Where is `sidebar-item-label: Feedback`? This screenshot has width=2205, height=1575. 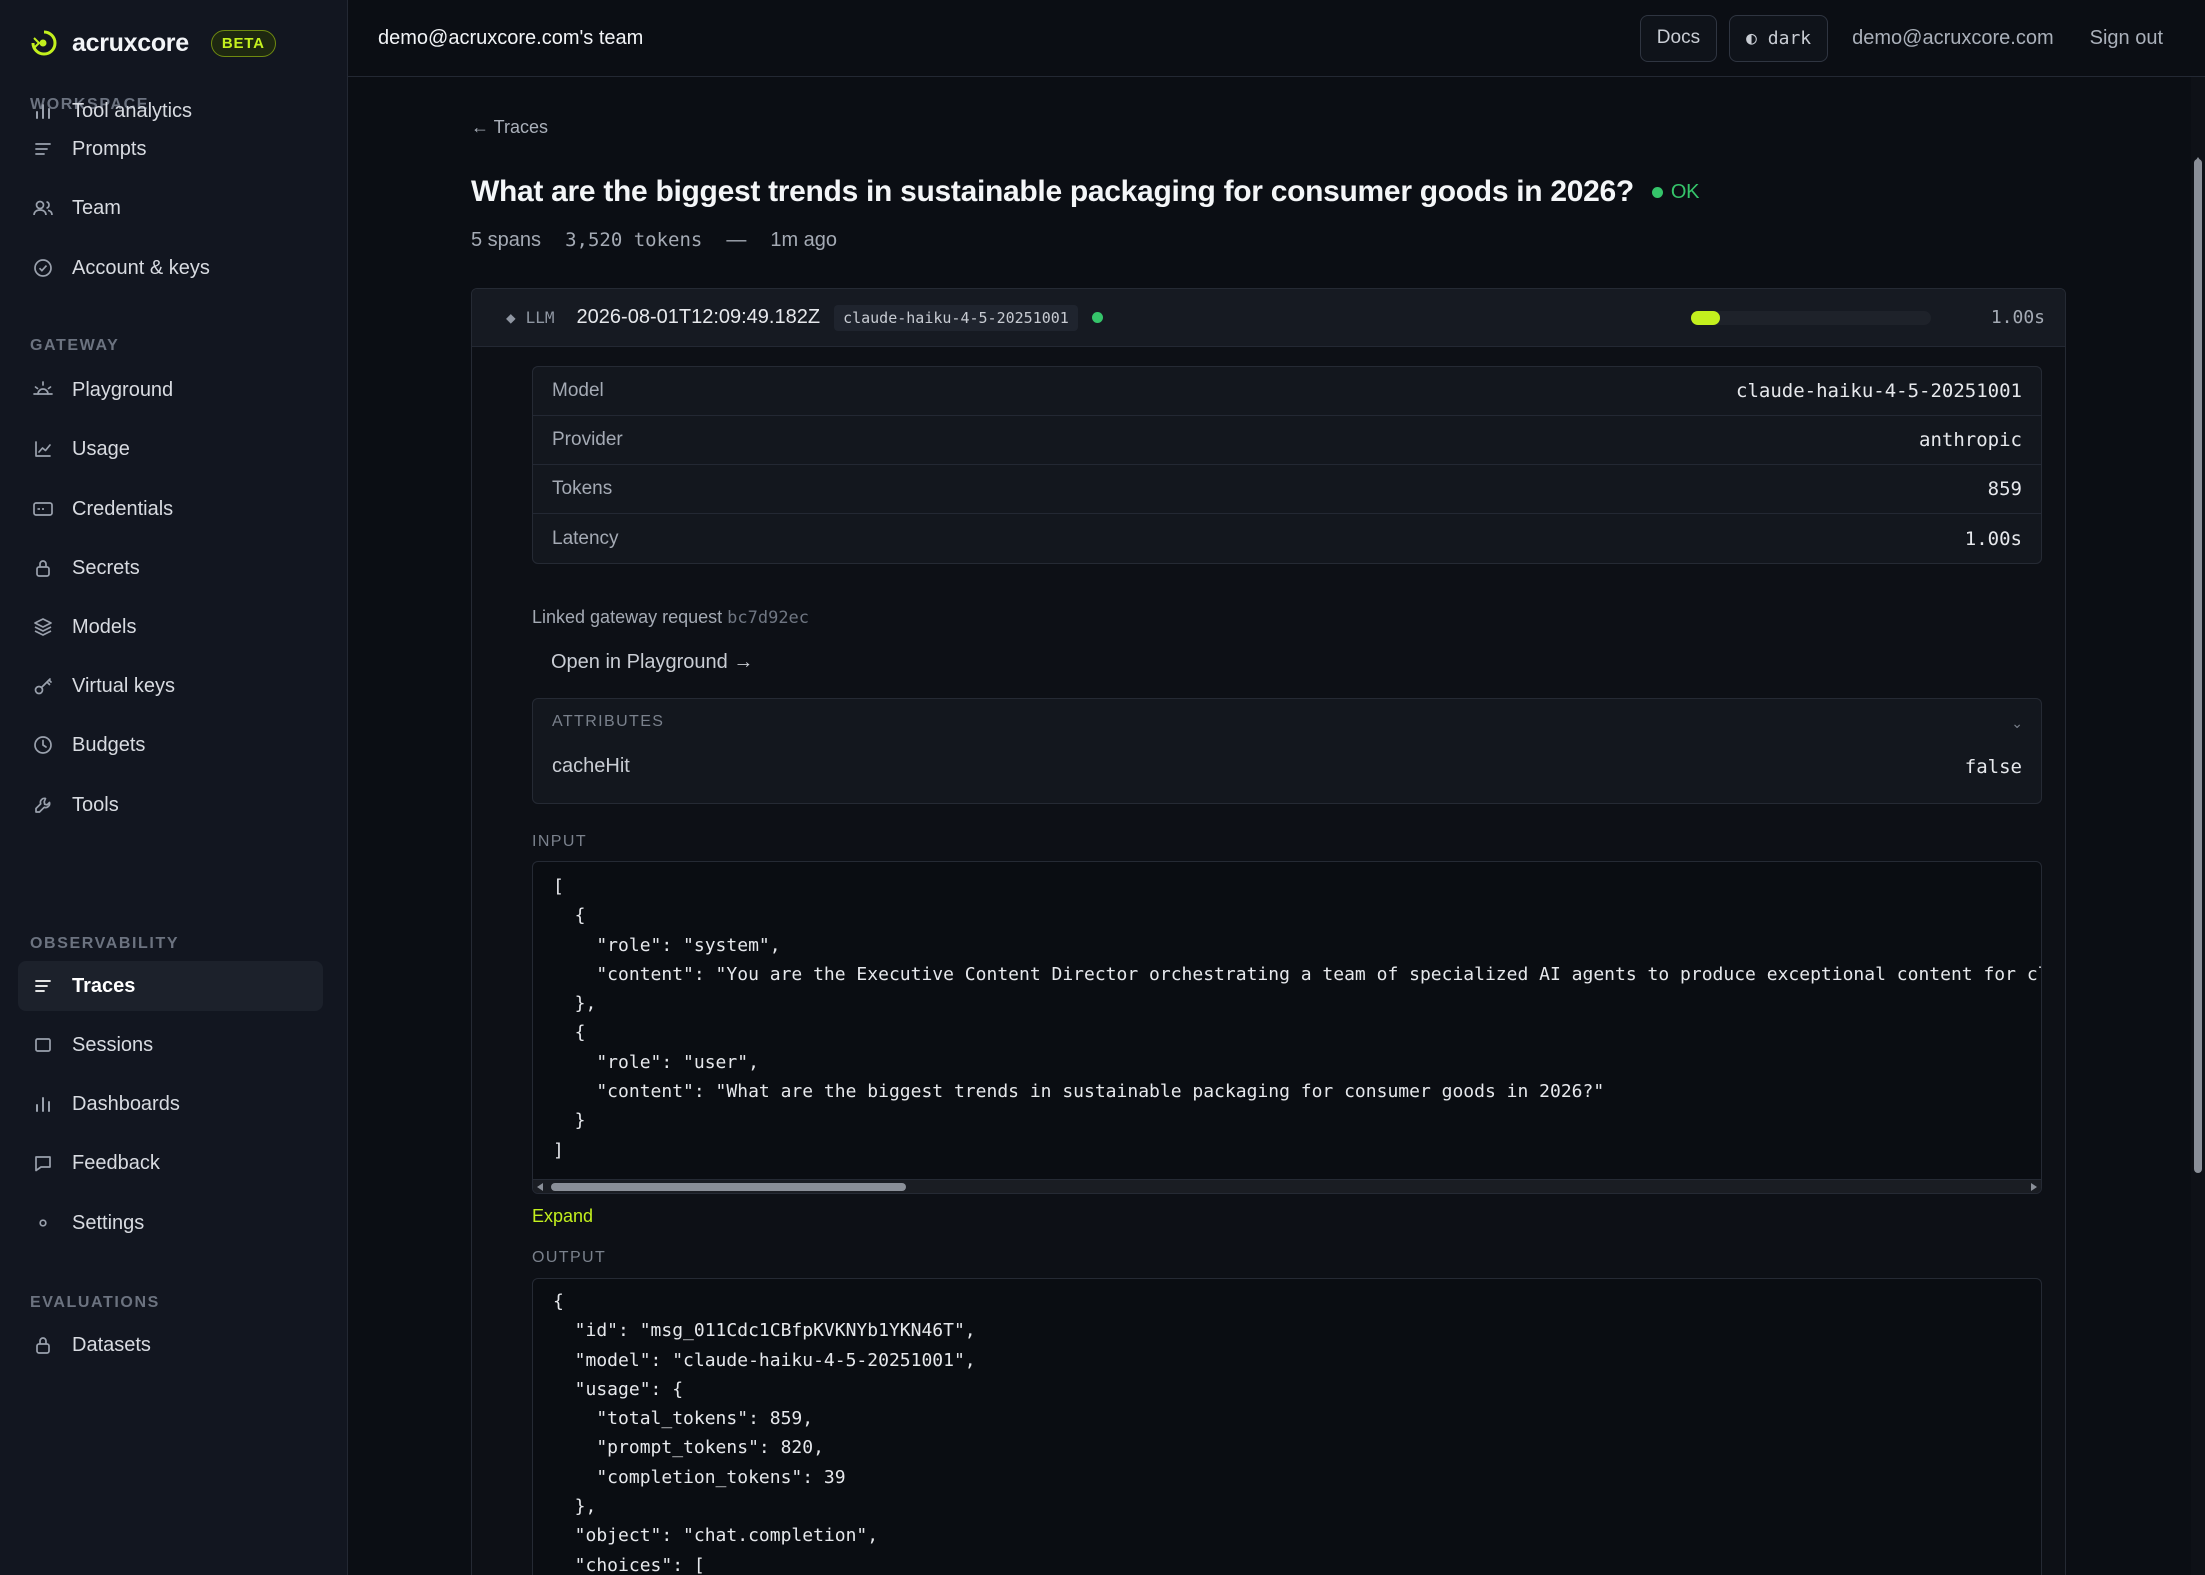 sidebar-item-label: Feedback is located at coordinates (116, 1162).